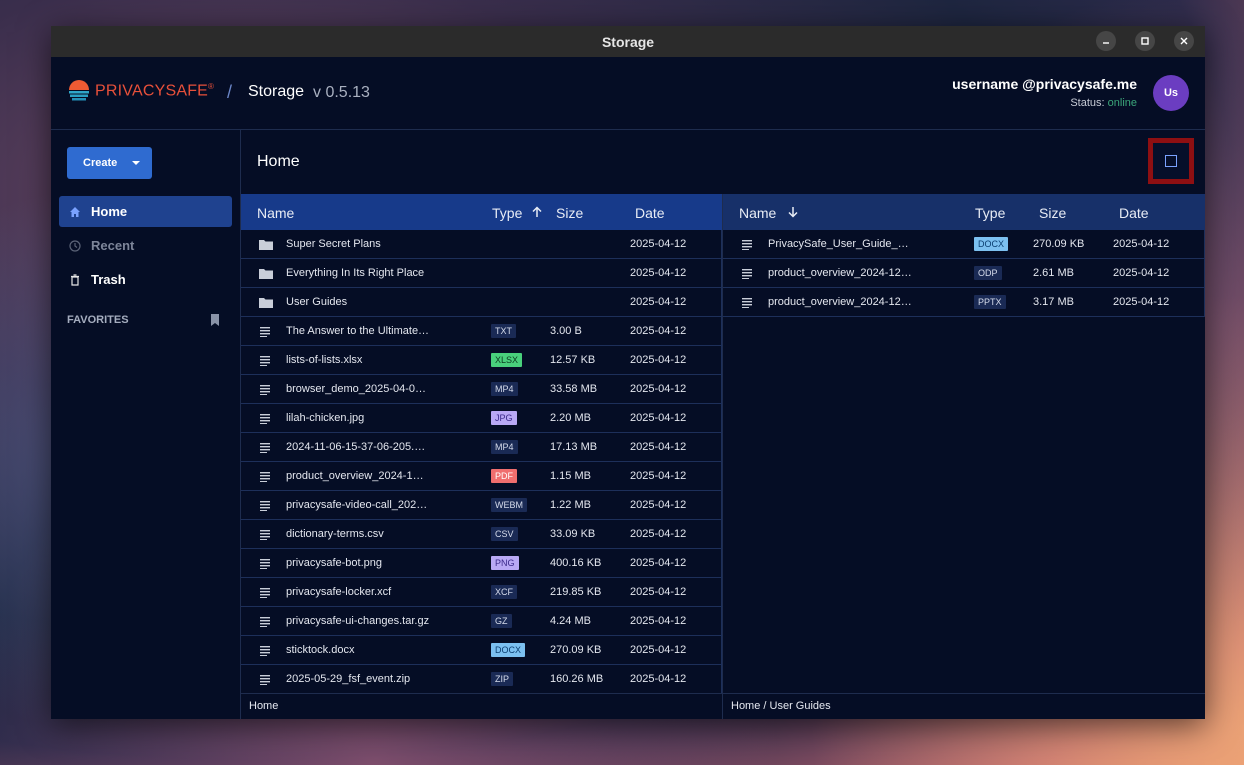 This screenshot has height=765, width=1244. What do you see at coordinates (334, 563) in the screenshot?
I see `file-name: privacysafe-bot.png` at bounding box center [334, 563].